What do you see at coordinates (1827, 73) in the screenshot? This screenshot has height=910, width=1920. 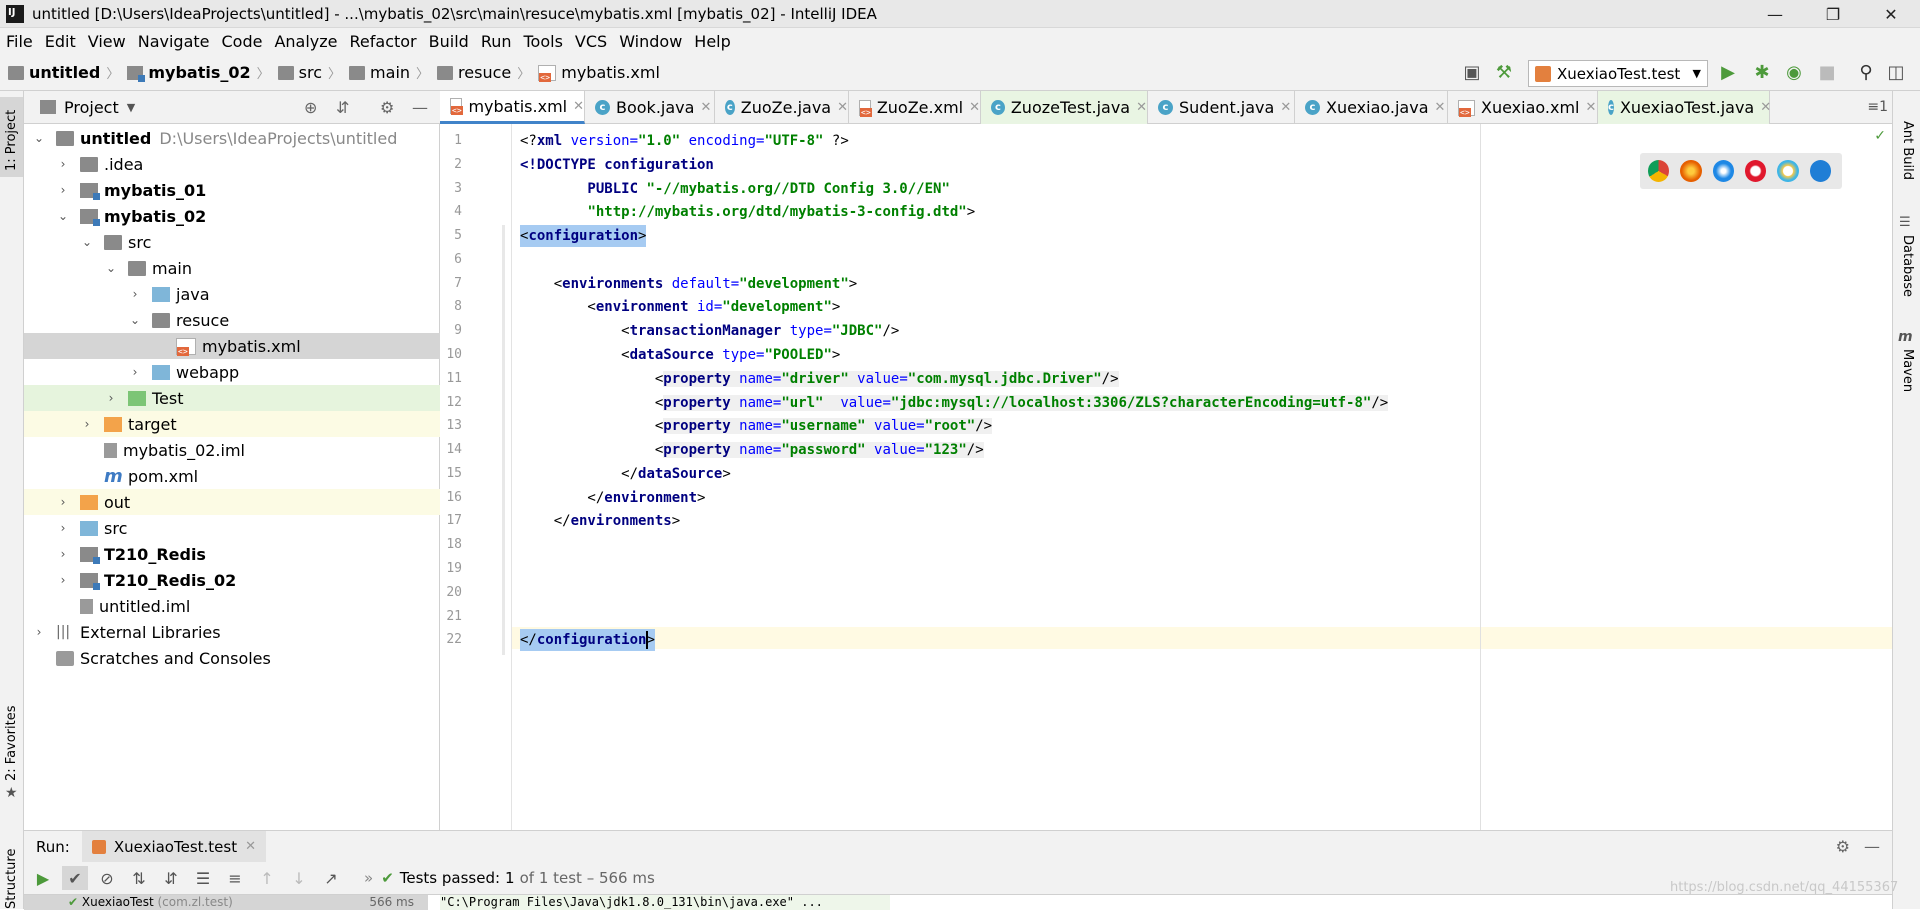 I see `stop-icon: ■` at bounding box center [1827, 73].